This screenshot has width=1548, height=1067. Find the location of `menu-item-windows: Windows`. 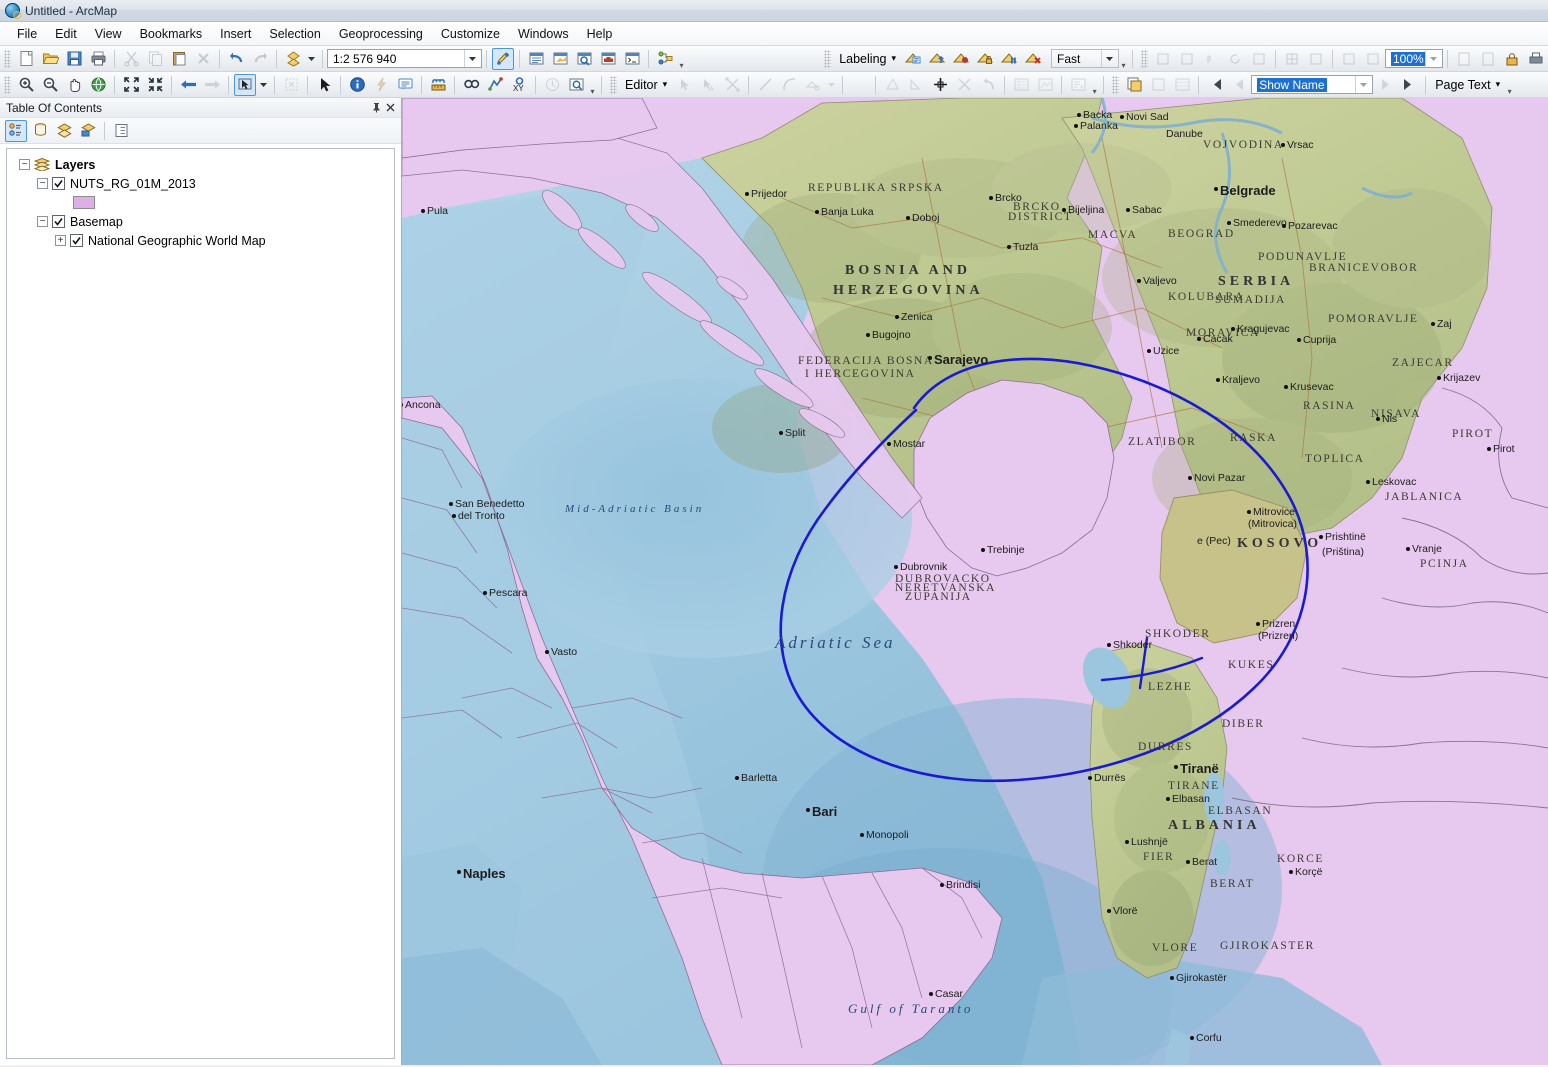

menu-item-windows: Windows is located at coordinates (543, 34).